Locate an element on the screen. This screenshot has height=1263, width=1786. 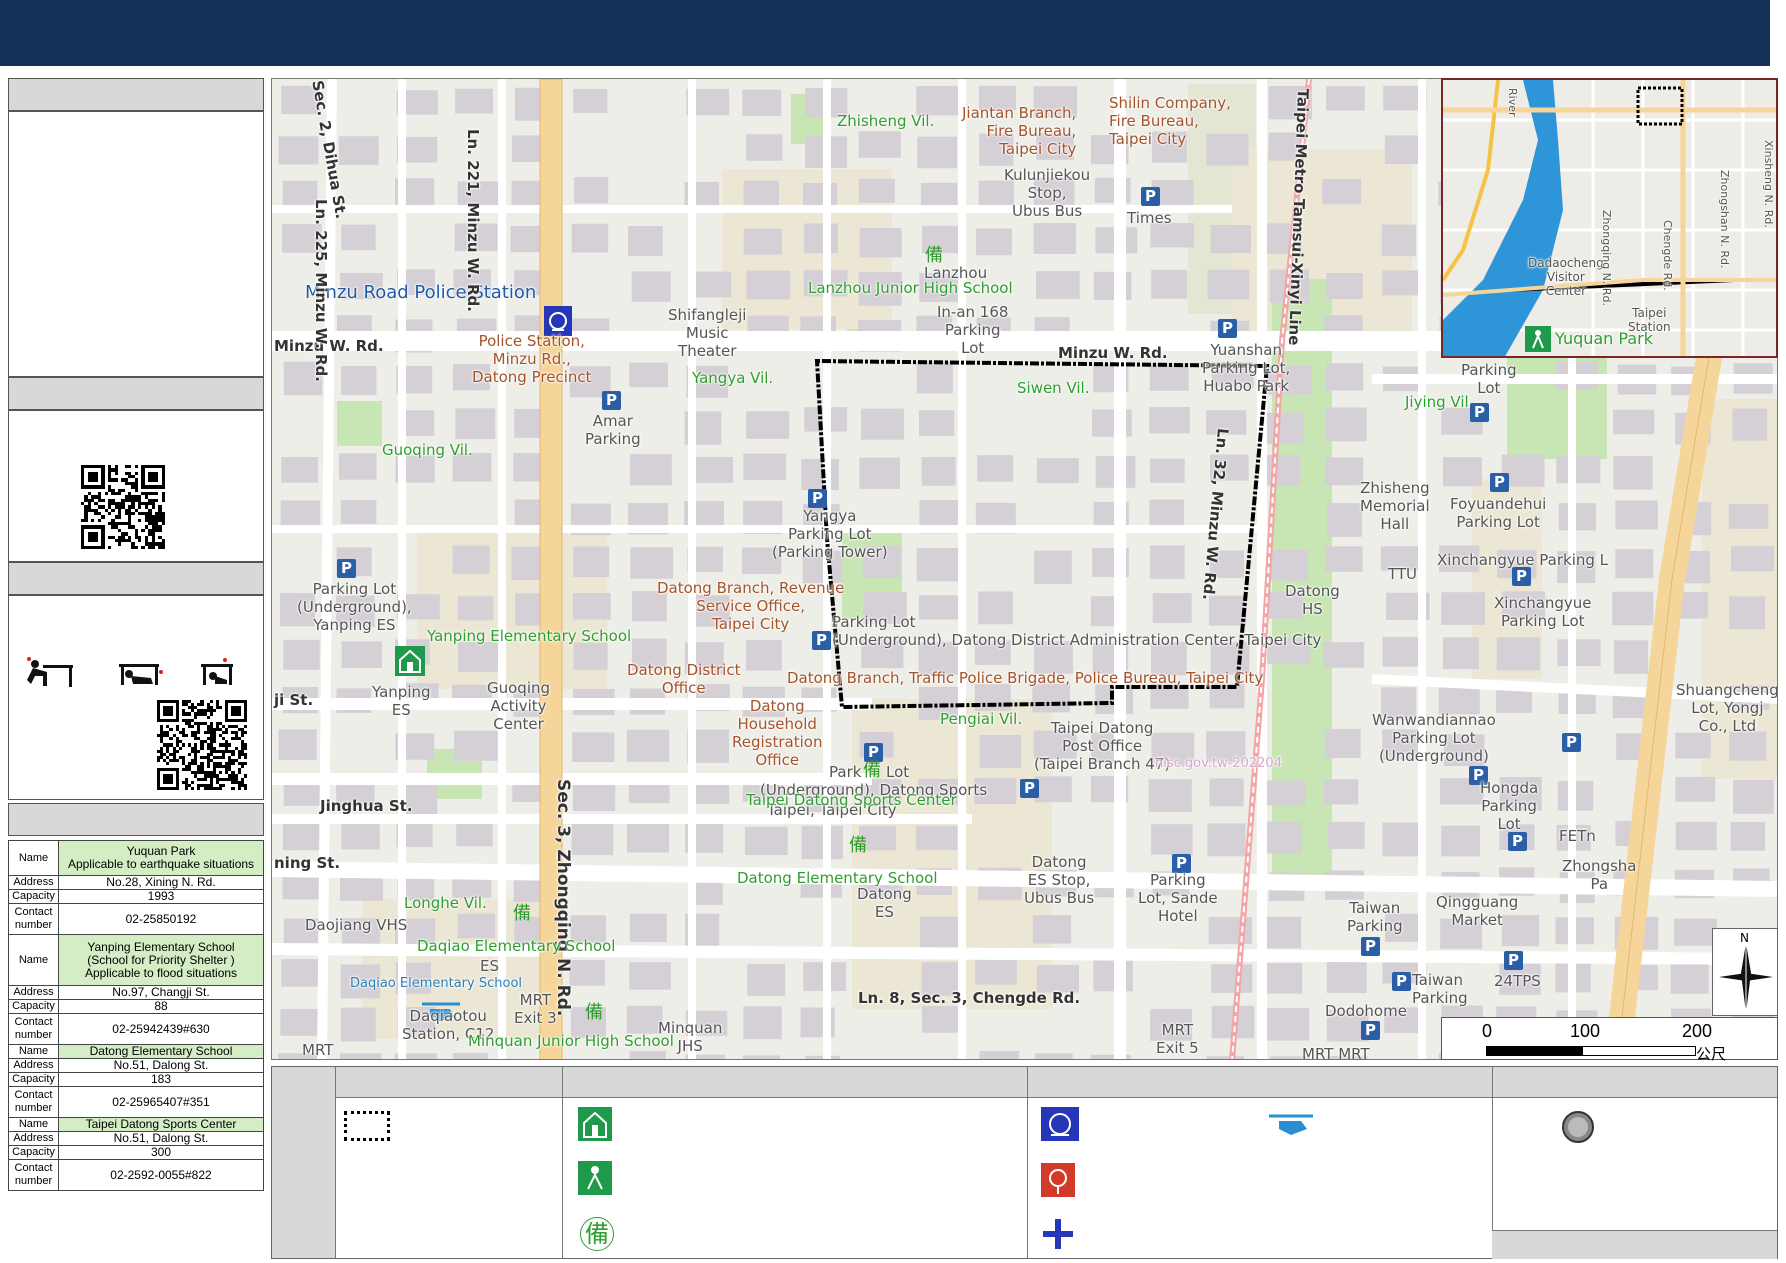
parking-label: Taiwan Parking is located at coordinates (1440, 989).